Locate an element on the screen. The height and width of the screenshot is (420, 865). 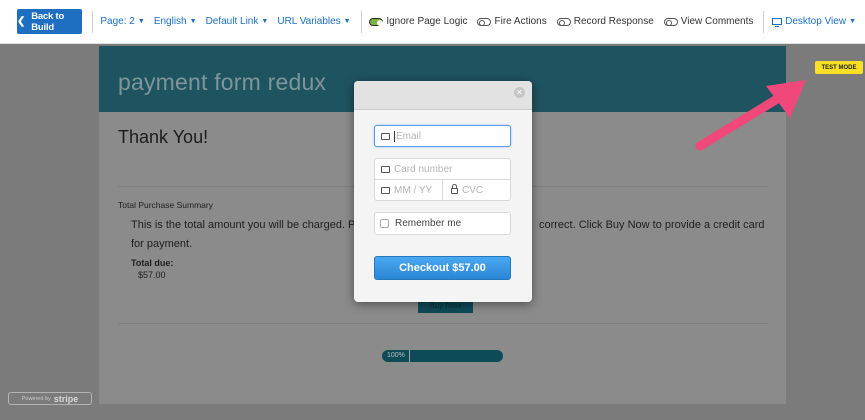
pointer-arrow-icon is located at coordinates (750, 115).